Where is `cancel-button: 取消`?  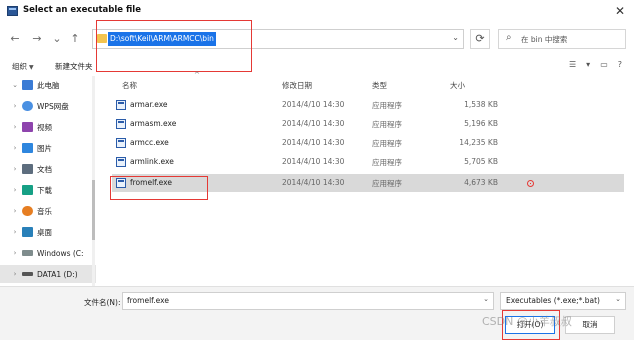
cancel-button: 取消 is located at coordinates (590, 325).